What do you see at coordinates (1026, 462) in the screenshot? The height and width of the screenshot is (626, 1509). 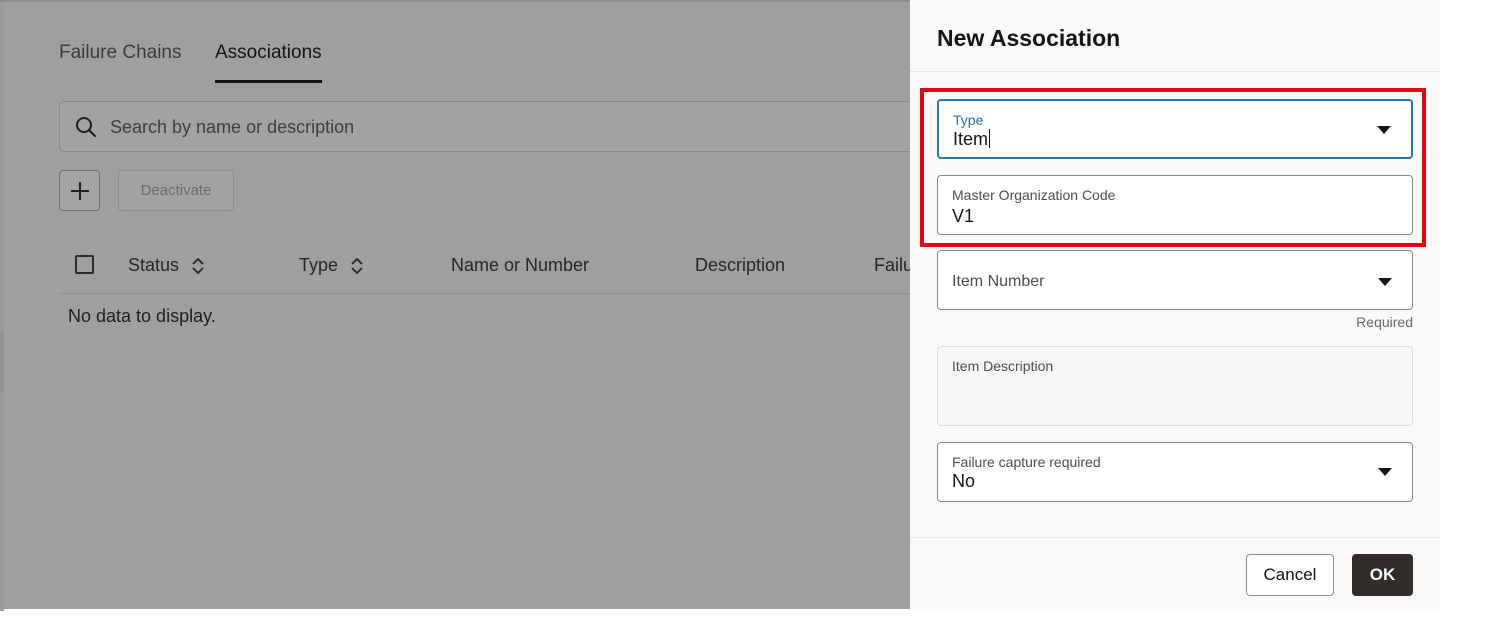 I see `failure-capture-required-label: Failure capture required` at bounding box center [1026, 462].